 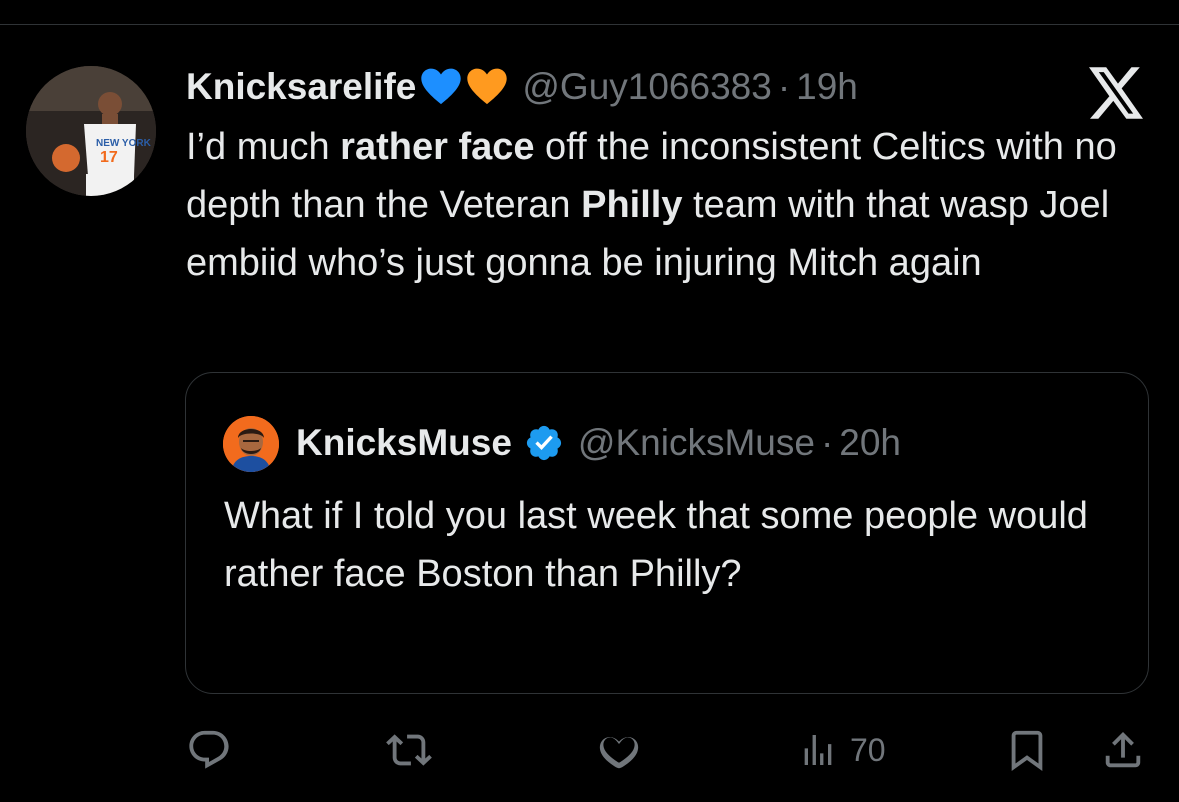 What do you see at coordinates (487, 86) in the screenshot?
I see `orange-heart-icon` at bounding box center [487, 86].